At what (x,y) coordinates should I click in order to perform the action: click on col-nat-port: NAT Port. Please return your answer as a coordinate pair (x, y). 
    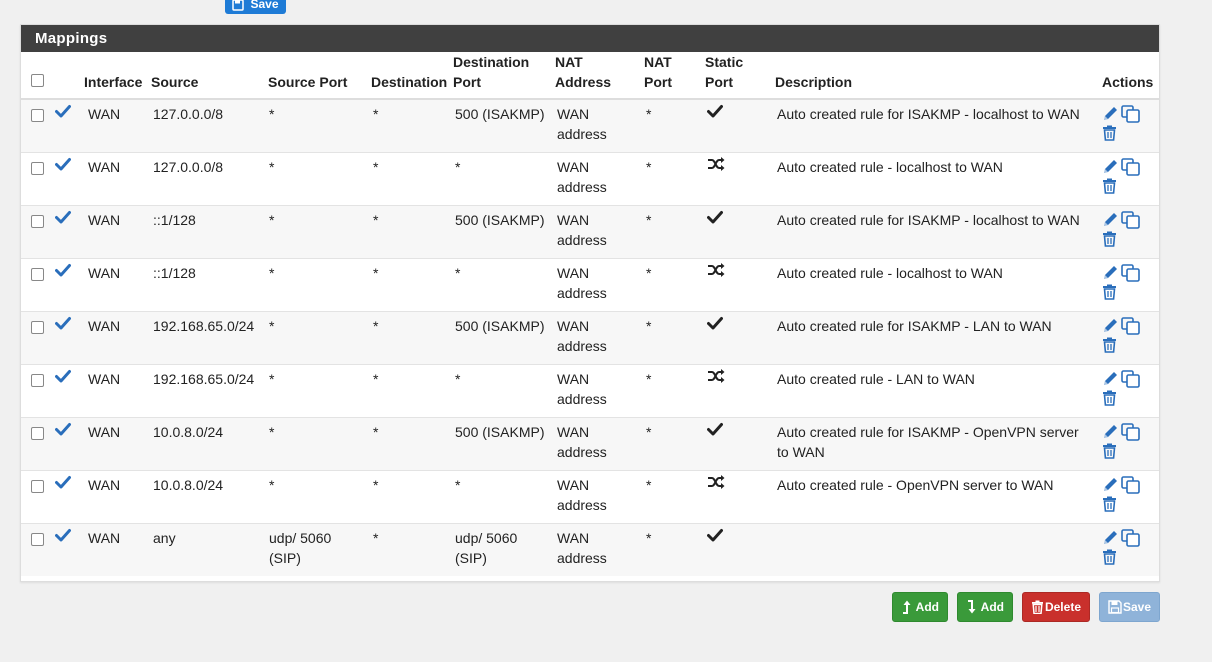
    Looking at the image, I should click on (670, 76).